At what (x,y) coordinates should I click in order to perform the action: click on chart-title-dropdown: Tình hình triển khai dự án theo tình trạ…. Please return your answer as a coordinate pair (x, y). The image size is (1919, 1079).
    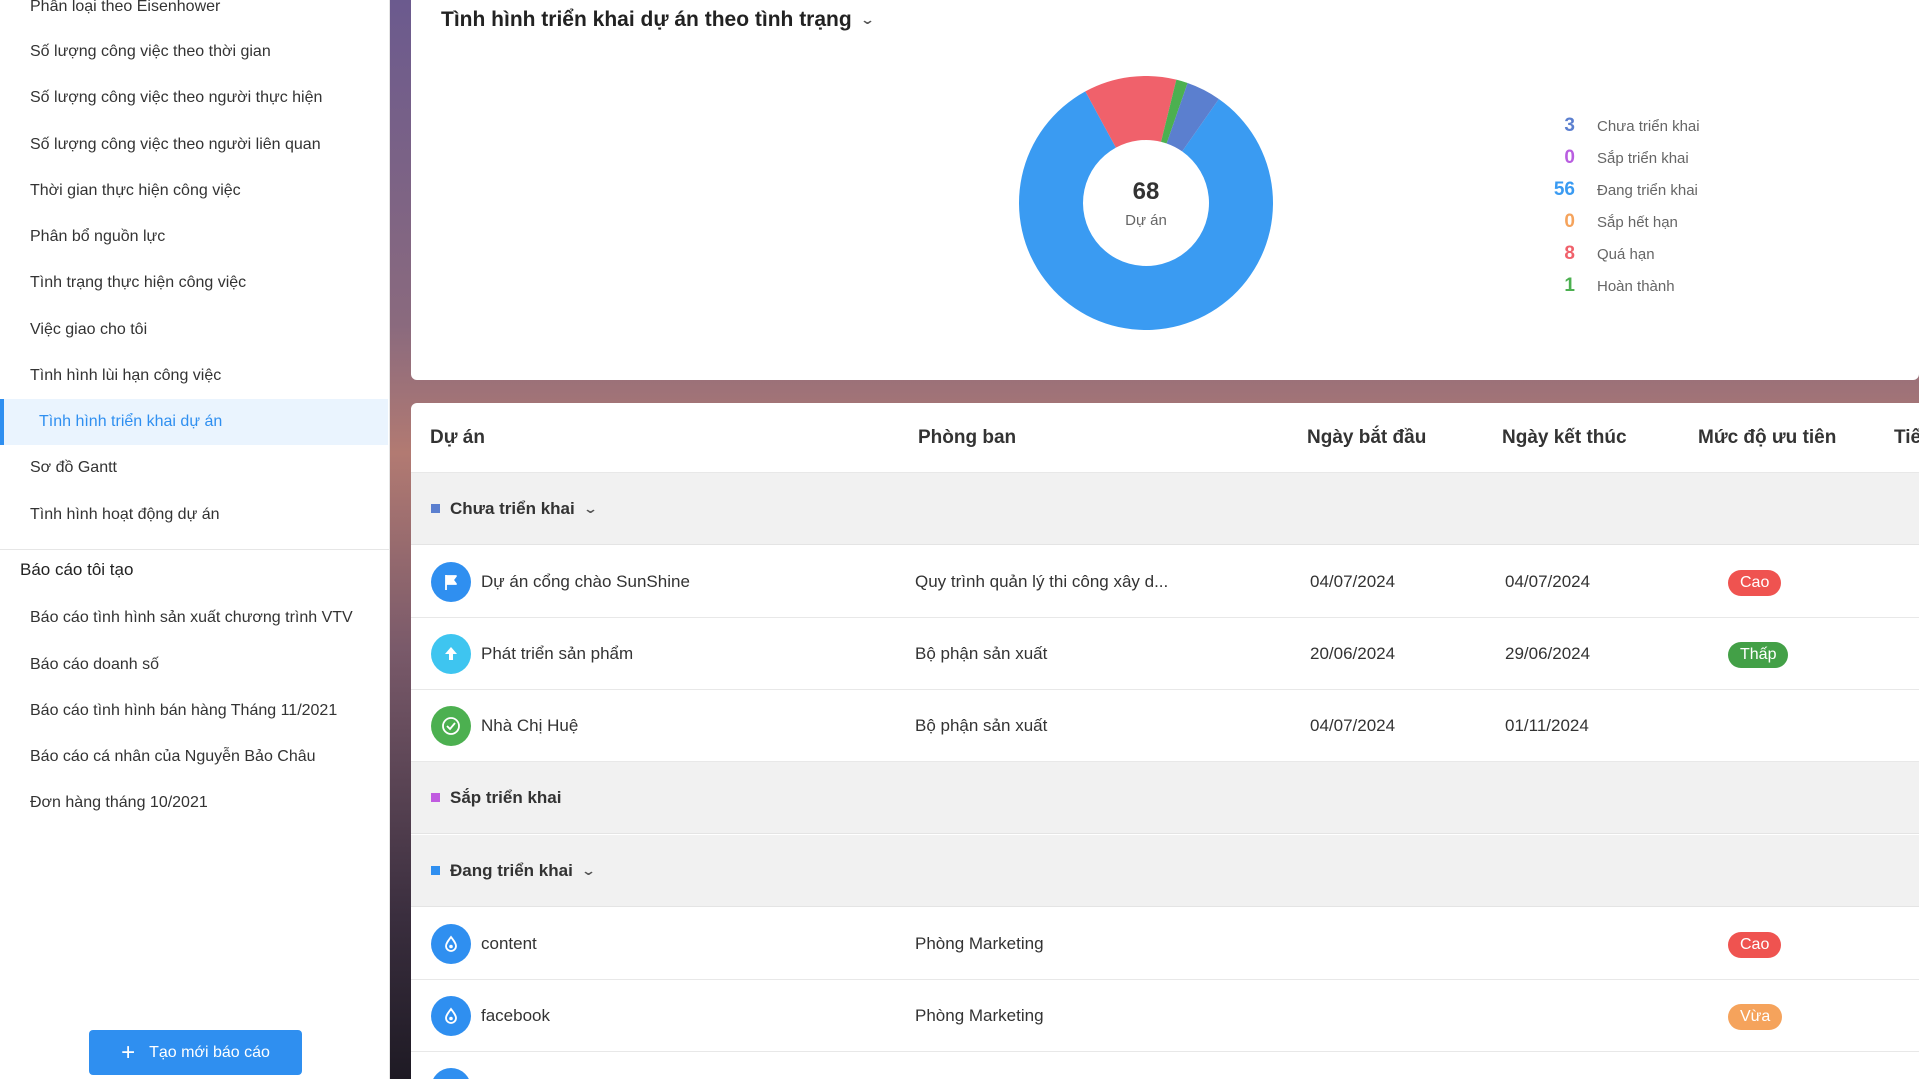
    Looking at the image, I should click on (658, 20).